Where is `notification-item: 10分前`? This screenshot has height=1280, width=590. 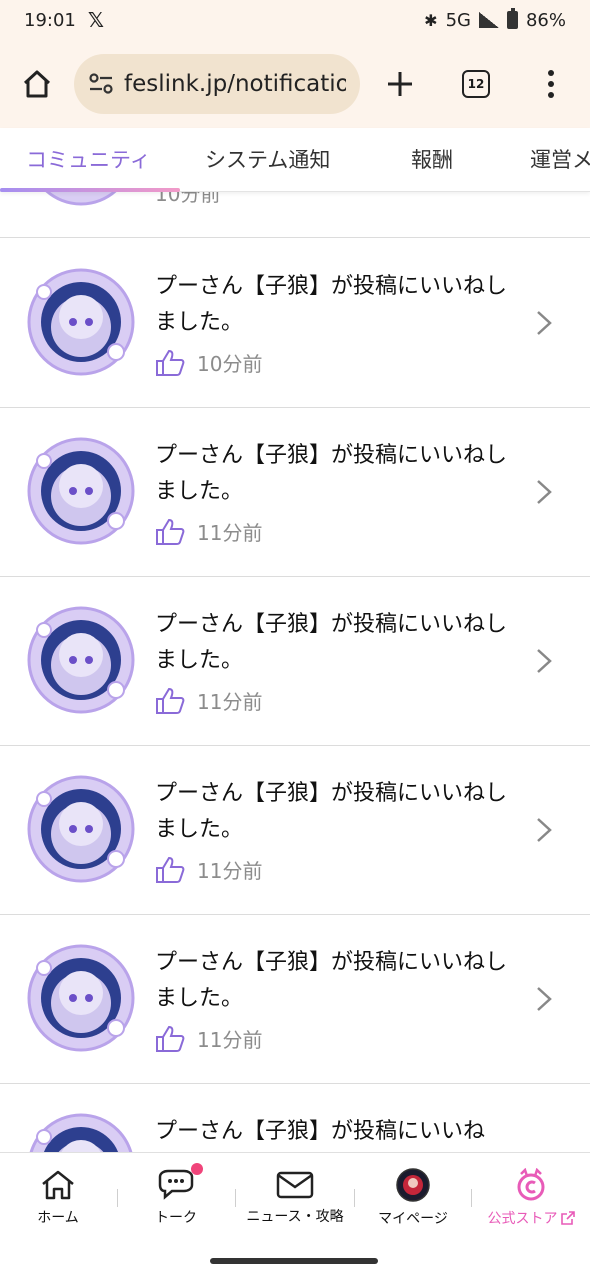 notification-item: 10分前 is located at coordinates (295, 215).